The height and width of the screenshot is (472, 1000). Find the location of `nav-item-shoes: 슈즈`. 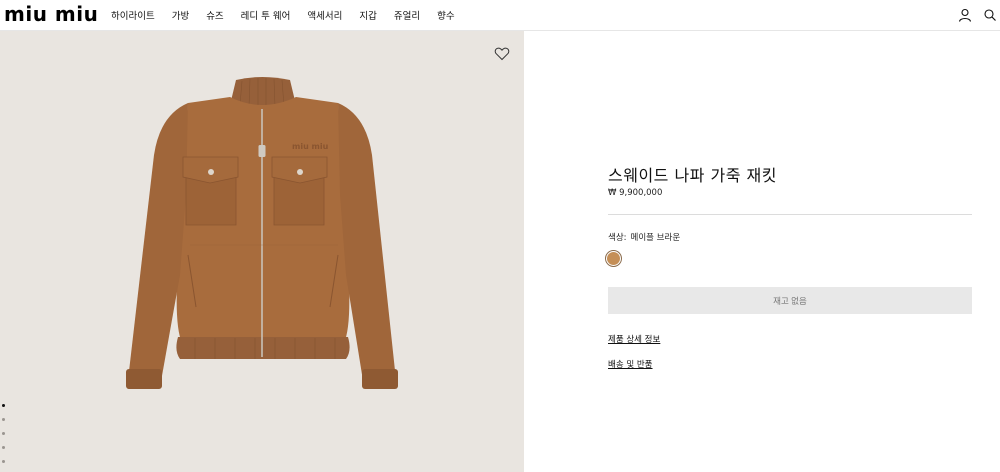

nav-item-shoes: 슈즈 is located at coordinates (214, 15).